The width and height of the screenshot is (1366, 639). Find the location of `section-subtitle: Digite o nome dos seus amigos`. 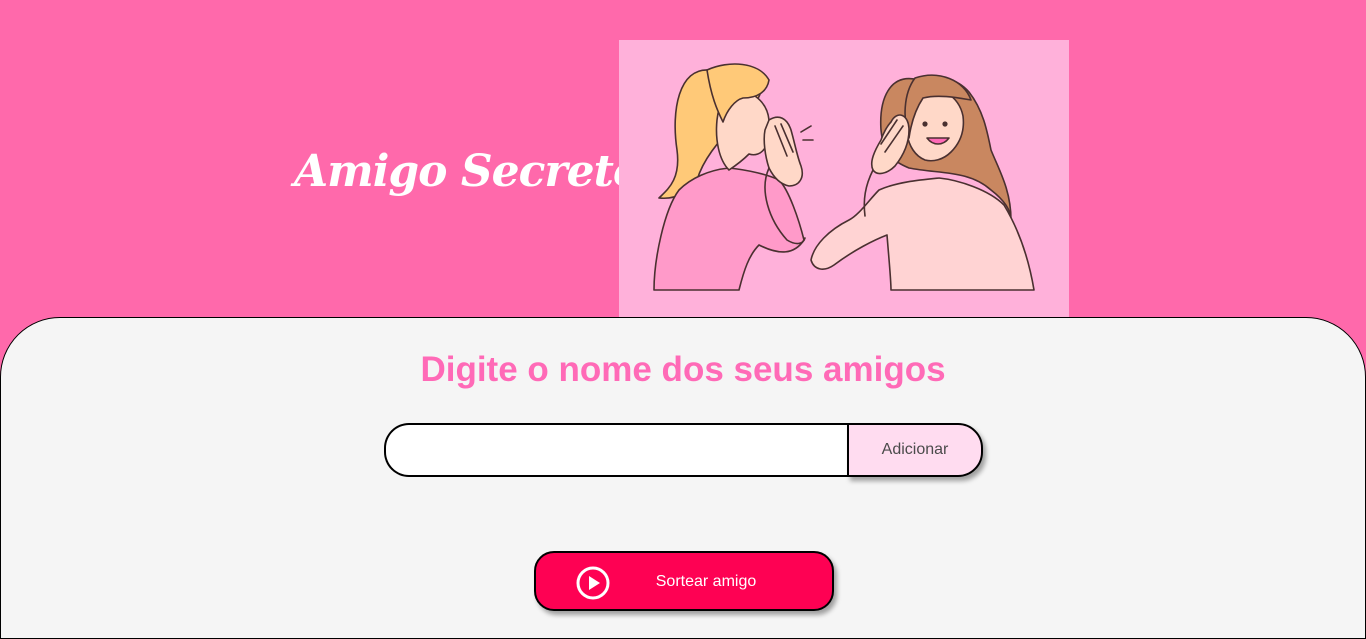

section-subtitle: Digite o nome dos seus amigos is located at coordinates (683, 369).